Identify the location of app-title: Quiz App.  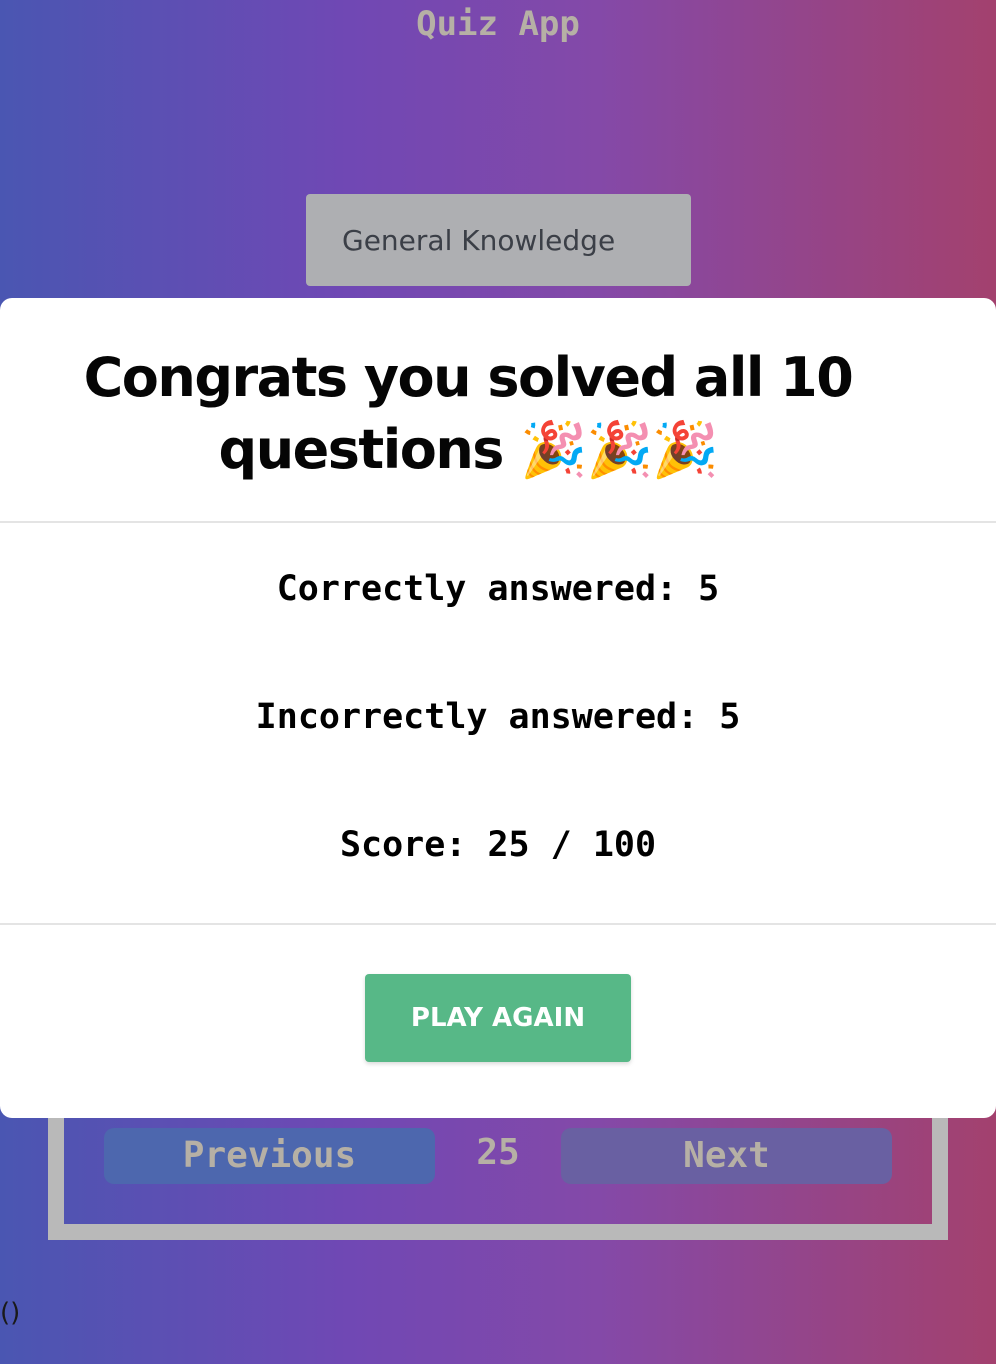
(498, 24).